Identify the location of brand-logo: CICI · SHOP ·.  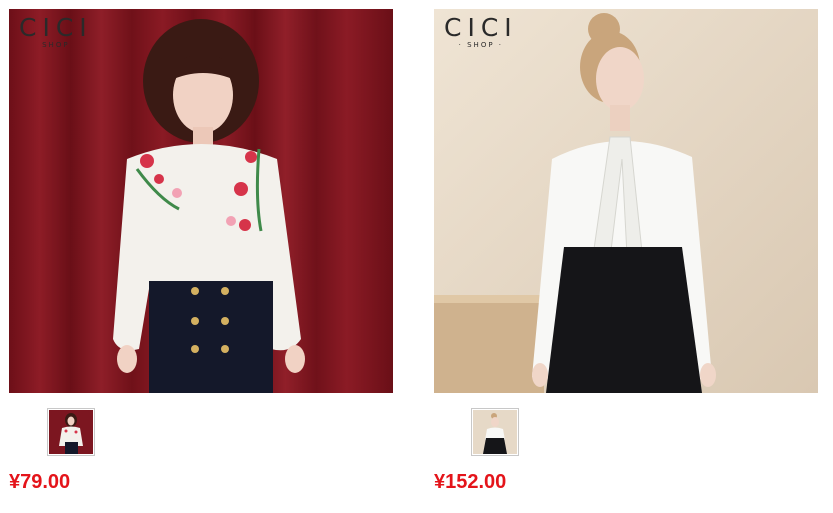
(481, 32).